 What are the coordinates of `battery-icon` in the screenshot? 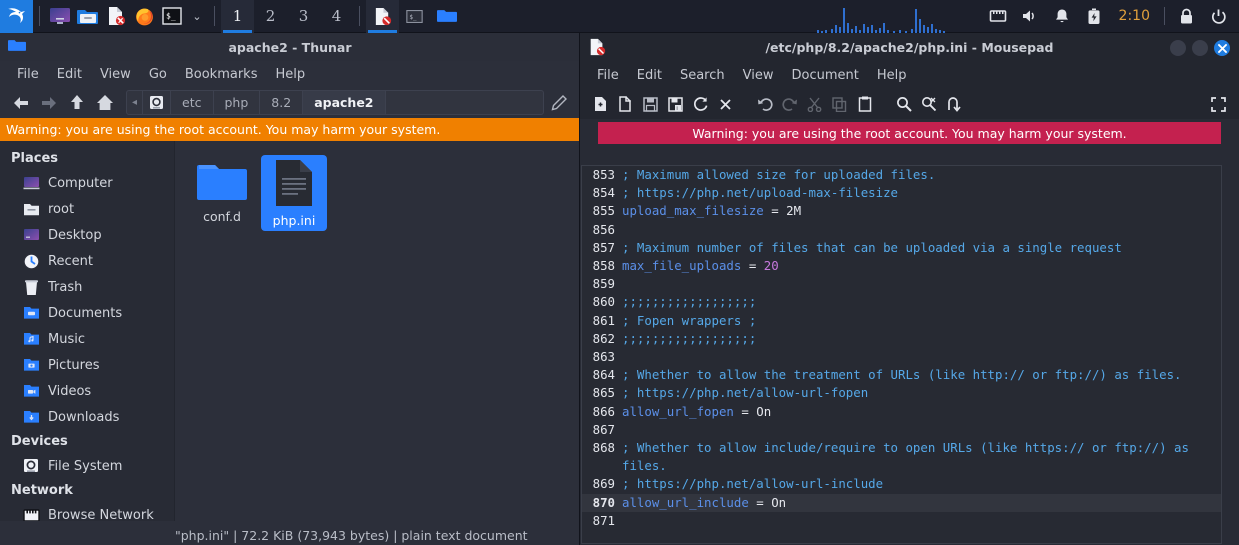 It's located at (1094, 16).